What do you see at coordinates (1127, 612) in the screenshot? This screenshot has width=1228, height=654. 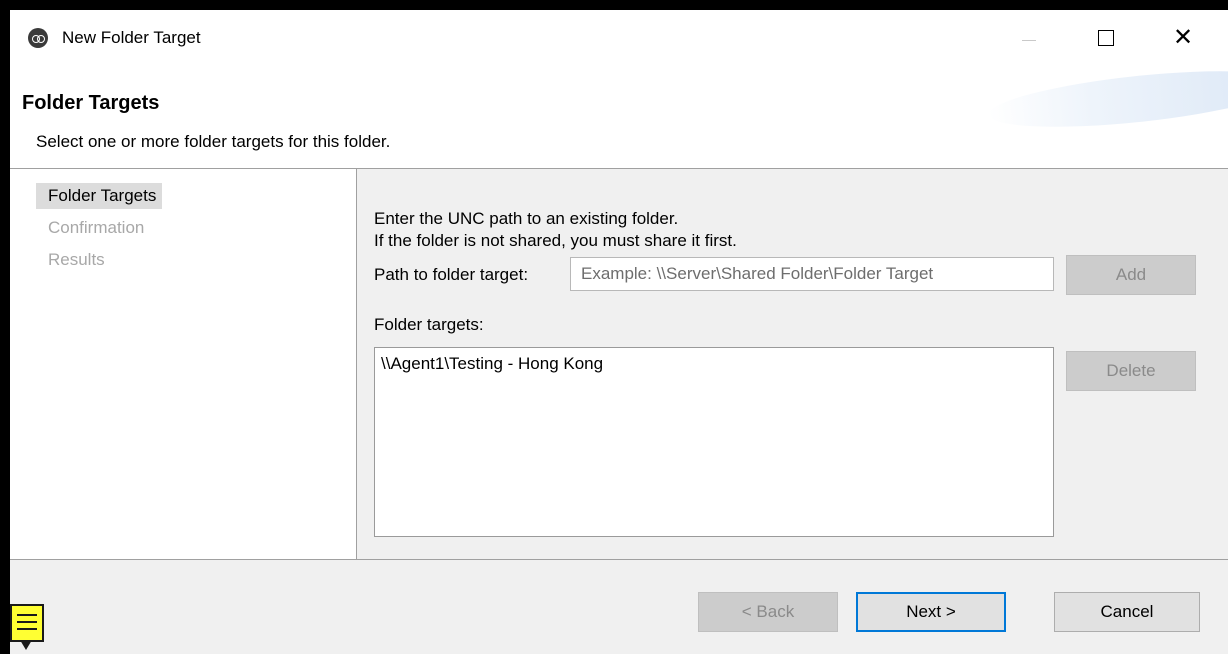 I see `cancel-button: Cancel` at bounding box center [1127, 612].